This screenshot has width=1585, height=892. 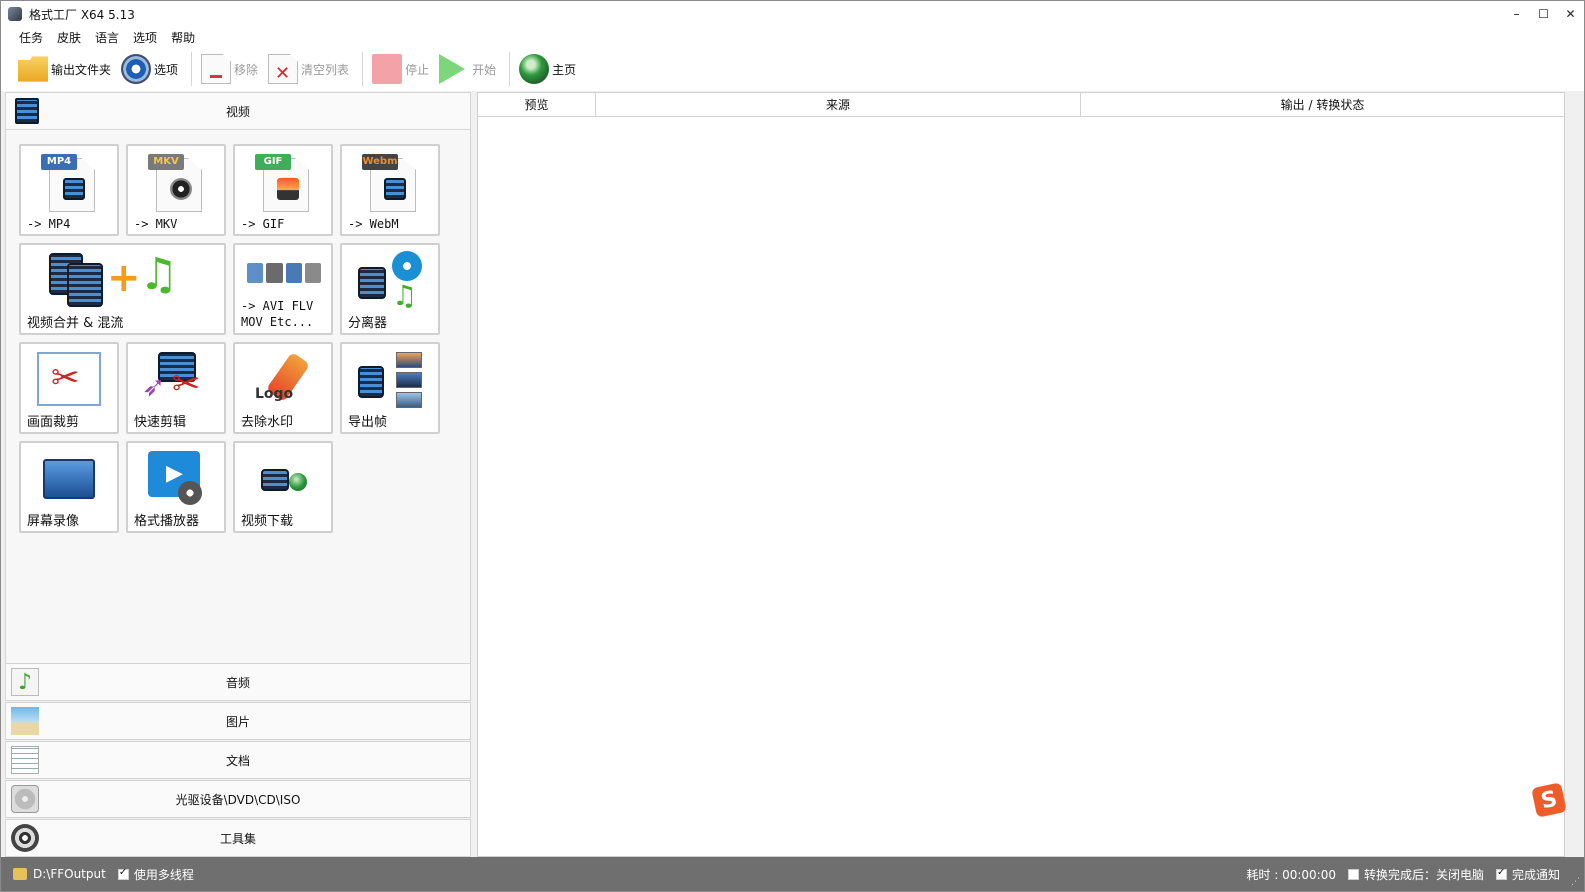 What do you see at coordinates (49, 224) in the screenshot?
I see `tile-to-mp4-label: -> MP4` at bounding box center [49, 224].